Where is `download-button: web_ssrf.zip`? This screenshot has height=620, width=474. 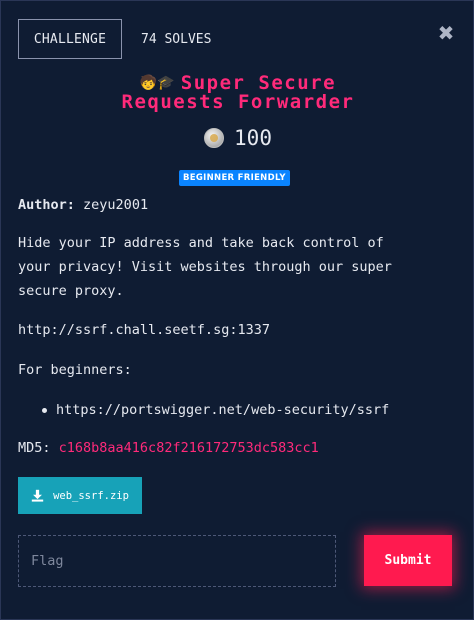
download-button: web_ssrf.zip is located at coordinates (80, 495).